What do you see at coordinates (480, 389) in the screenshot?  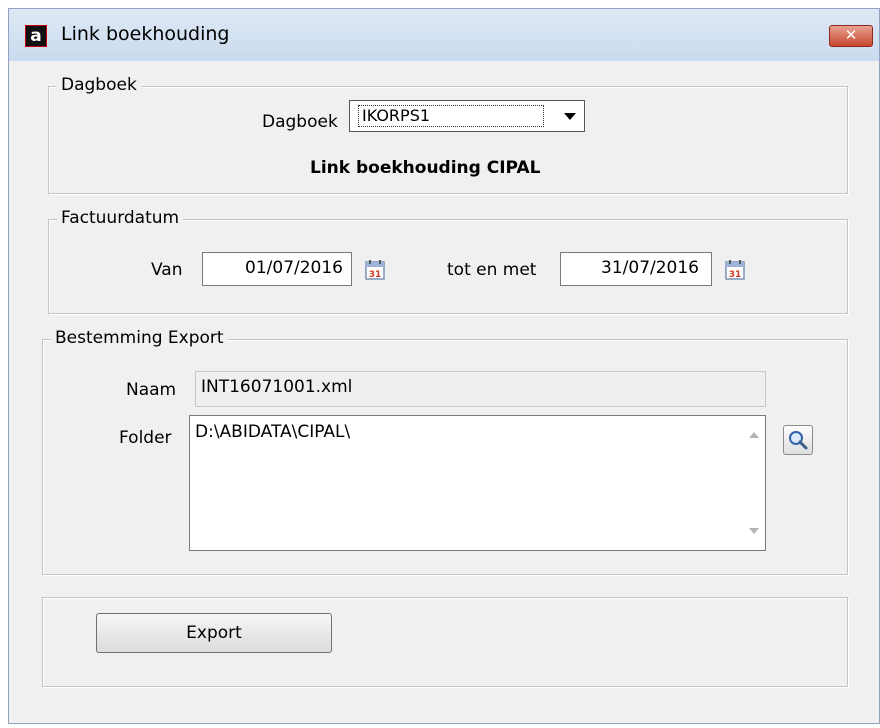 I see `naam-field: INT16071001.xml` at bounding box center [480, 389].